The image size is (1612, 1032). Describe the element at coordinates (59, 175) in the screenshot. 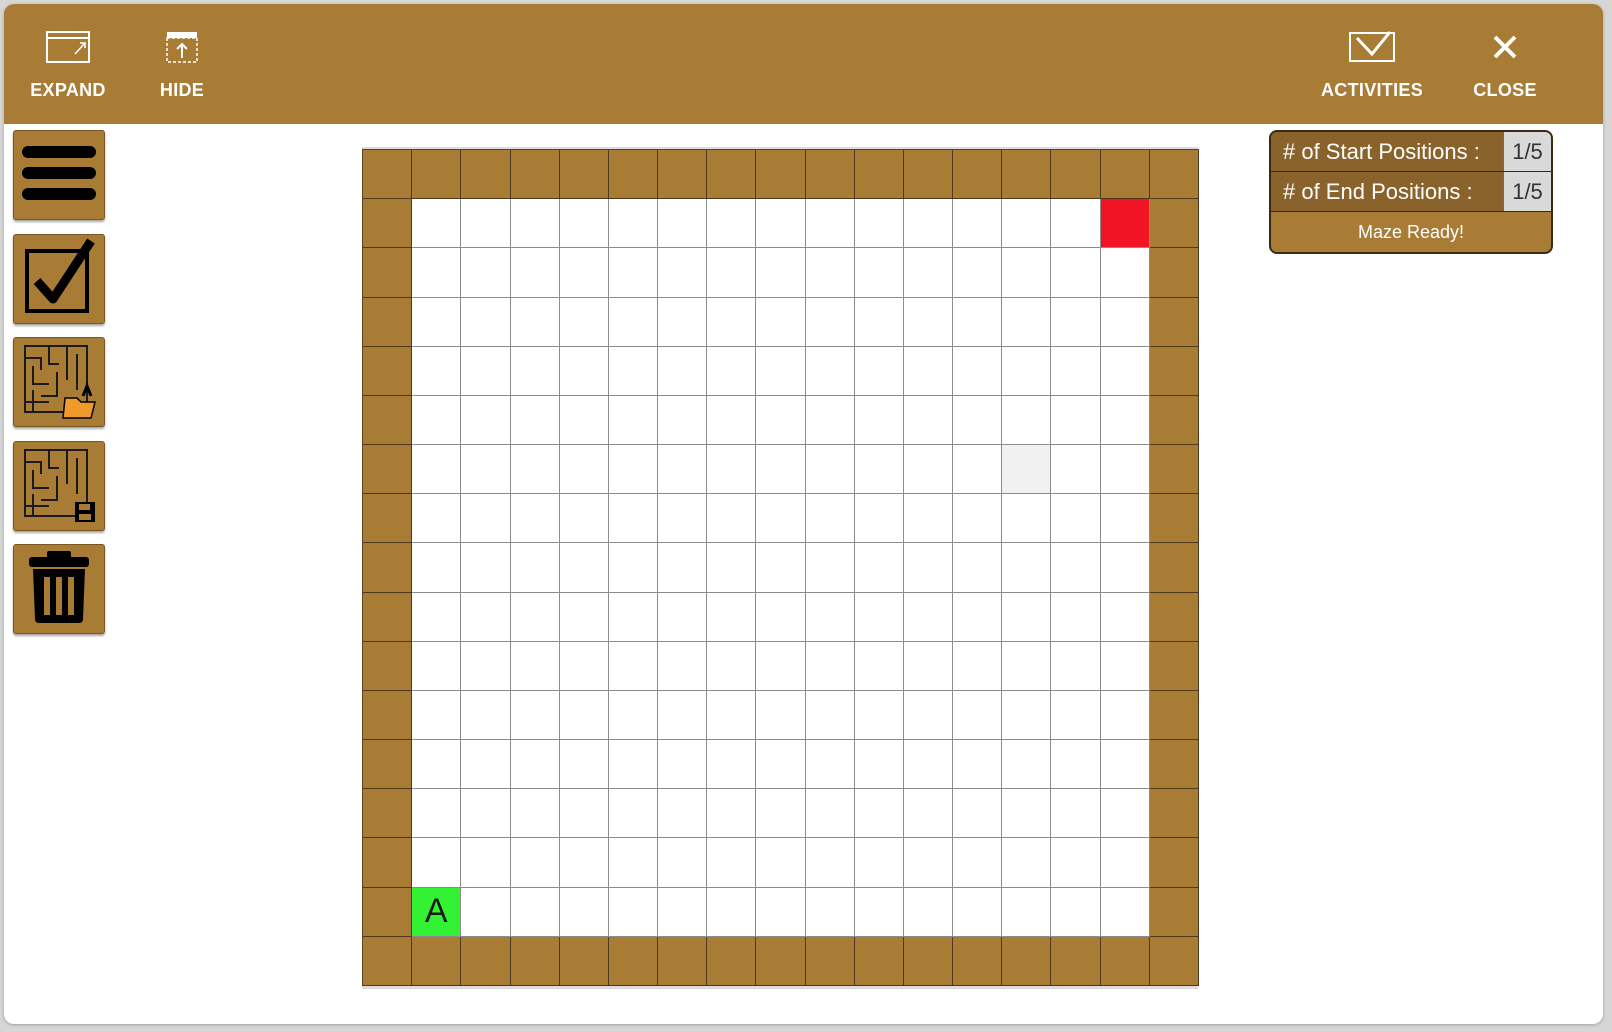

I see `menu-button` at that location.